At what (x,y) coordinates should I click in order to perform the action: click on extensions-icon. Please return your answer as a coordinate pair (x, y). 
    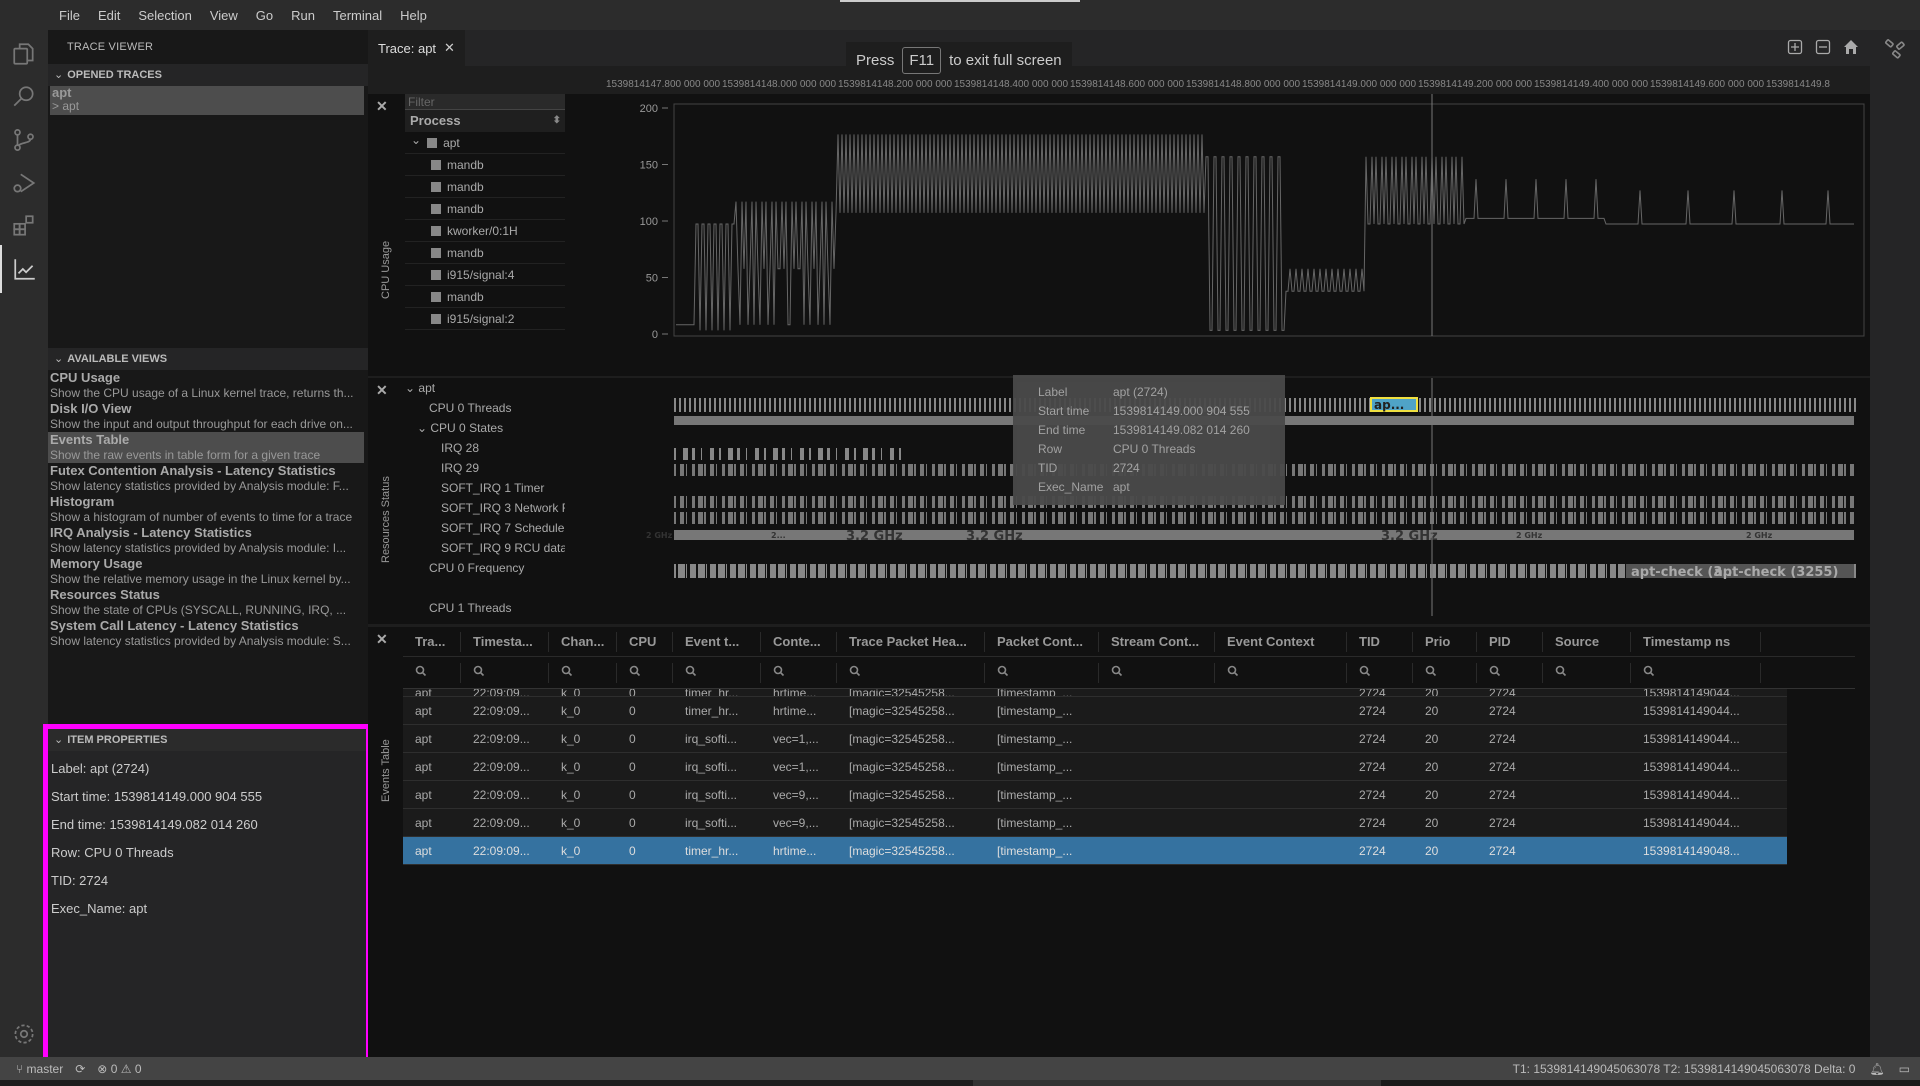
    Looking at the image, I should click on (24, 226).